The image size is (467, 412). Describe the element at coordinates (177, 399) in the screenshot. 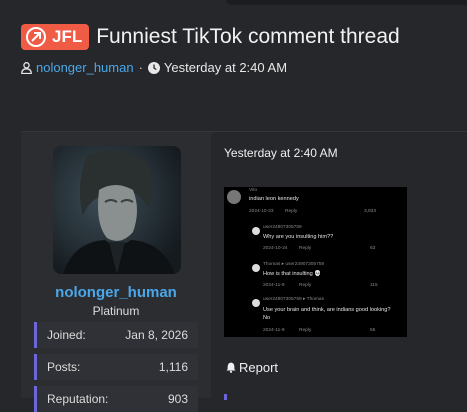

I see `stat-value: 903` at that location.